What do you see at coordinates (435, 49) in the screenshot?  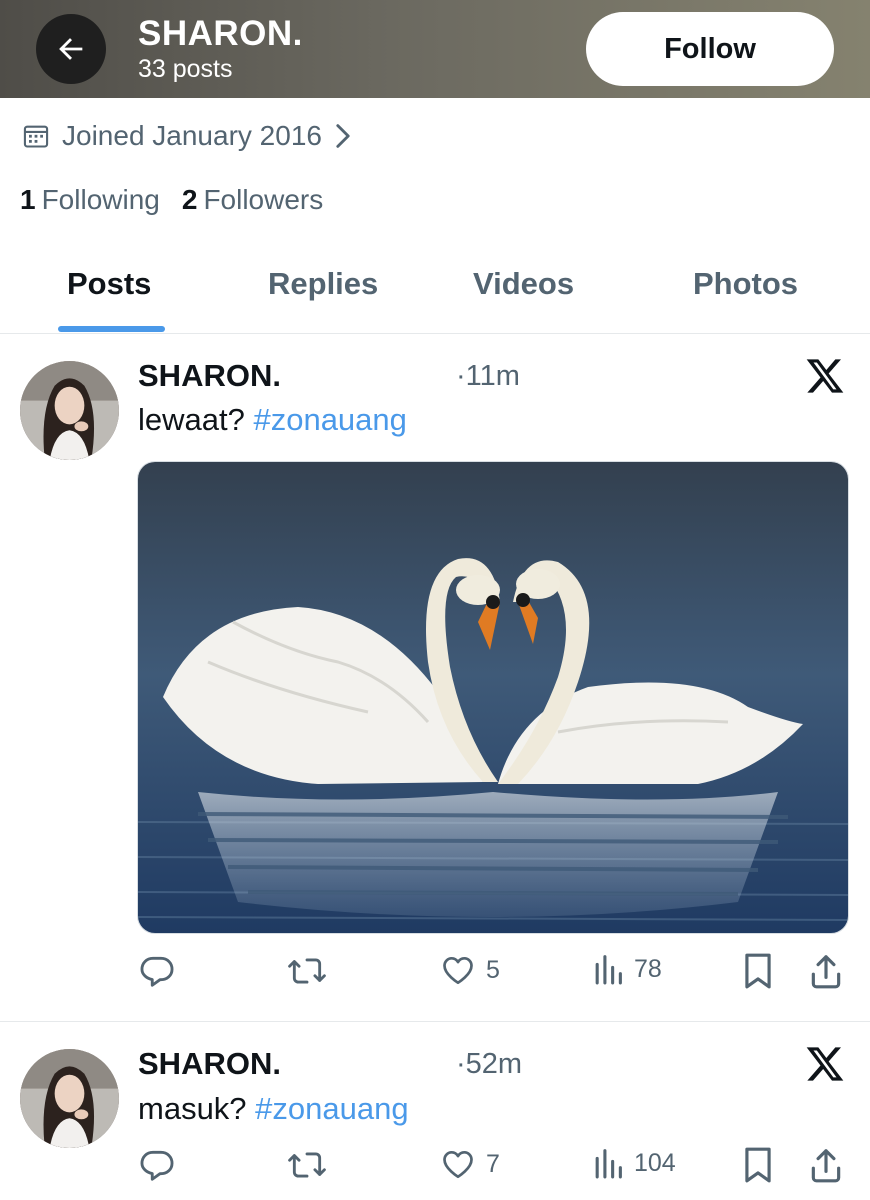 I see `profile-header: SHARON. 33 posts Follow` at bounding box center [435, 49].